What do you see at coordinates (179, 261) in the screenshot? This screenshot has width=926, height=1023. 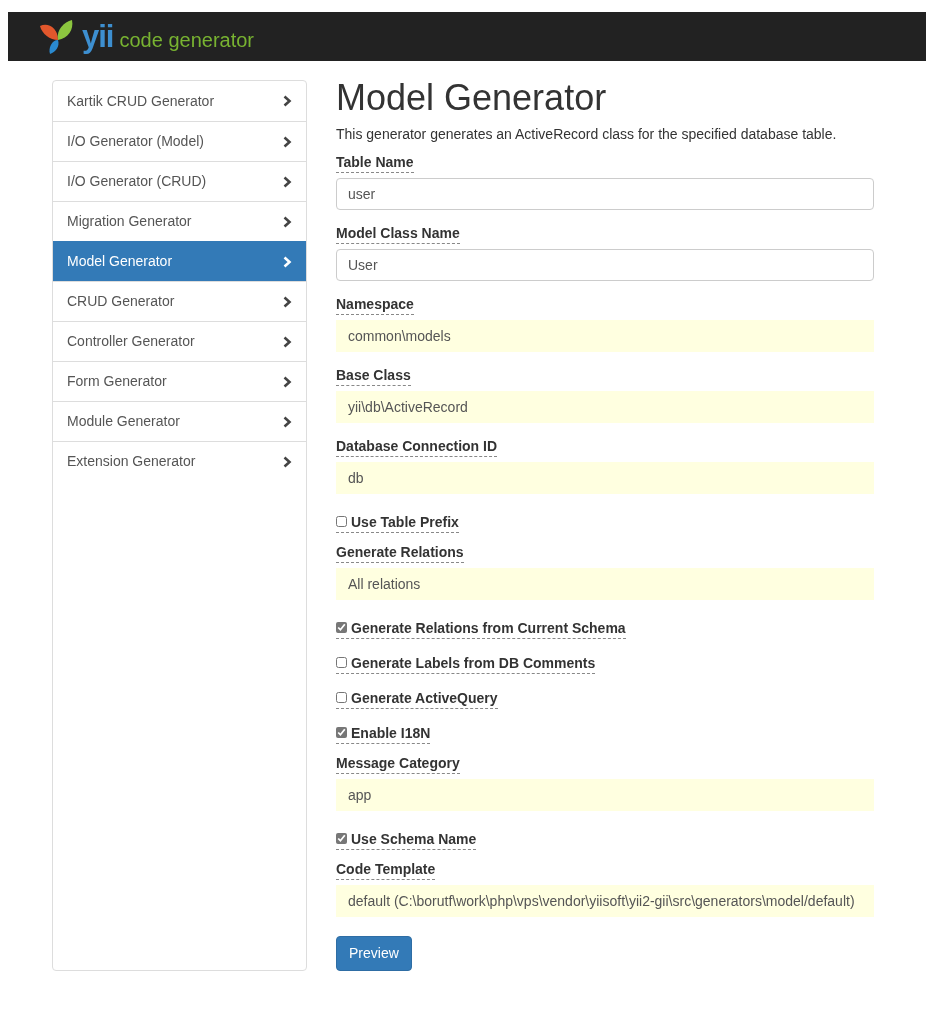 I see `sidebar-item: Model Generator` at bounding box center [179, 261].